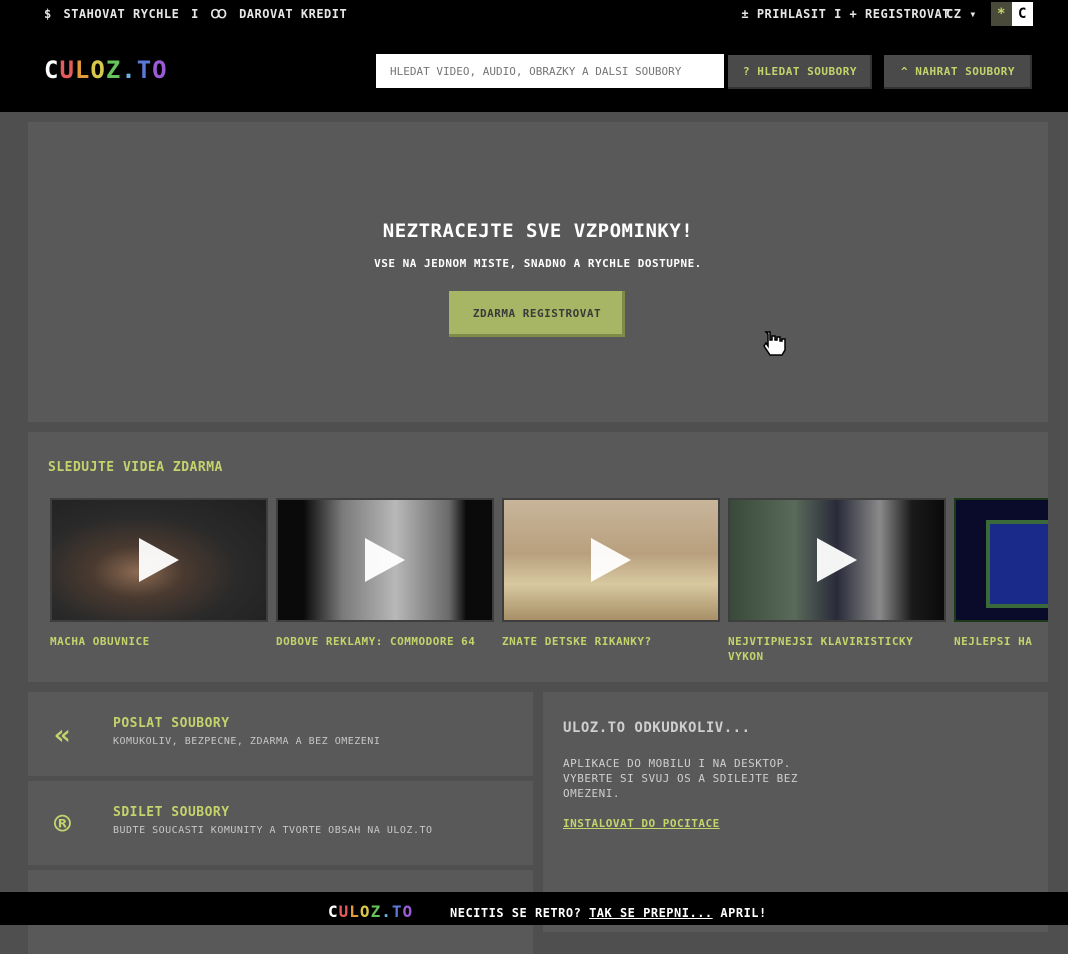  I want to click on video-card: NEJVTIPNEJSI KLAVIRISTICKY VYKON, so click(837, 581).